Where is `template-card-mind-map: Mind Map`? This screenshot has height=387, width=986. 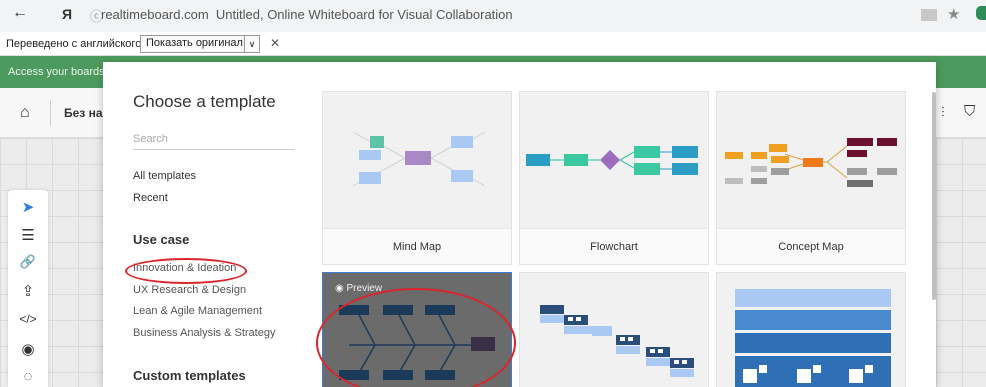 template-card-mind-map: Mind Map is located at coordinates (417, 178).